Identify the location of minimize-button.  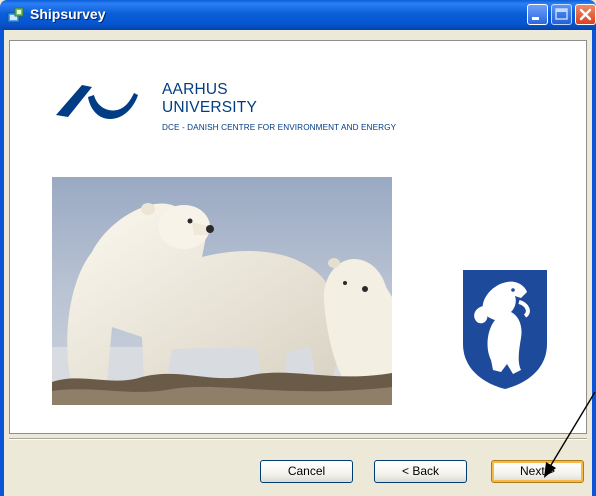
(537, 14).